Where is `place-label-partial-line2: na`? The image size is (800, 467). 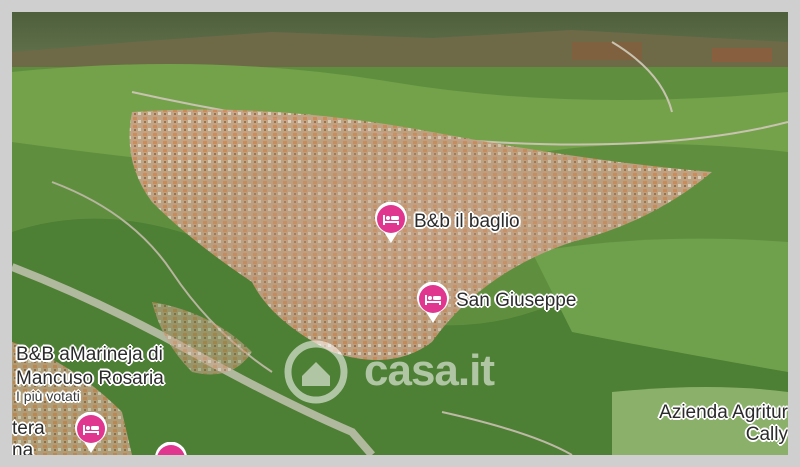
place-label-partial-line2: na is located at coordinates (22, 447).